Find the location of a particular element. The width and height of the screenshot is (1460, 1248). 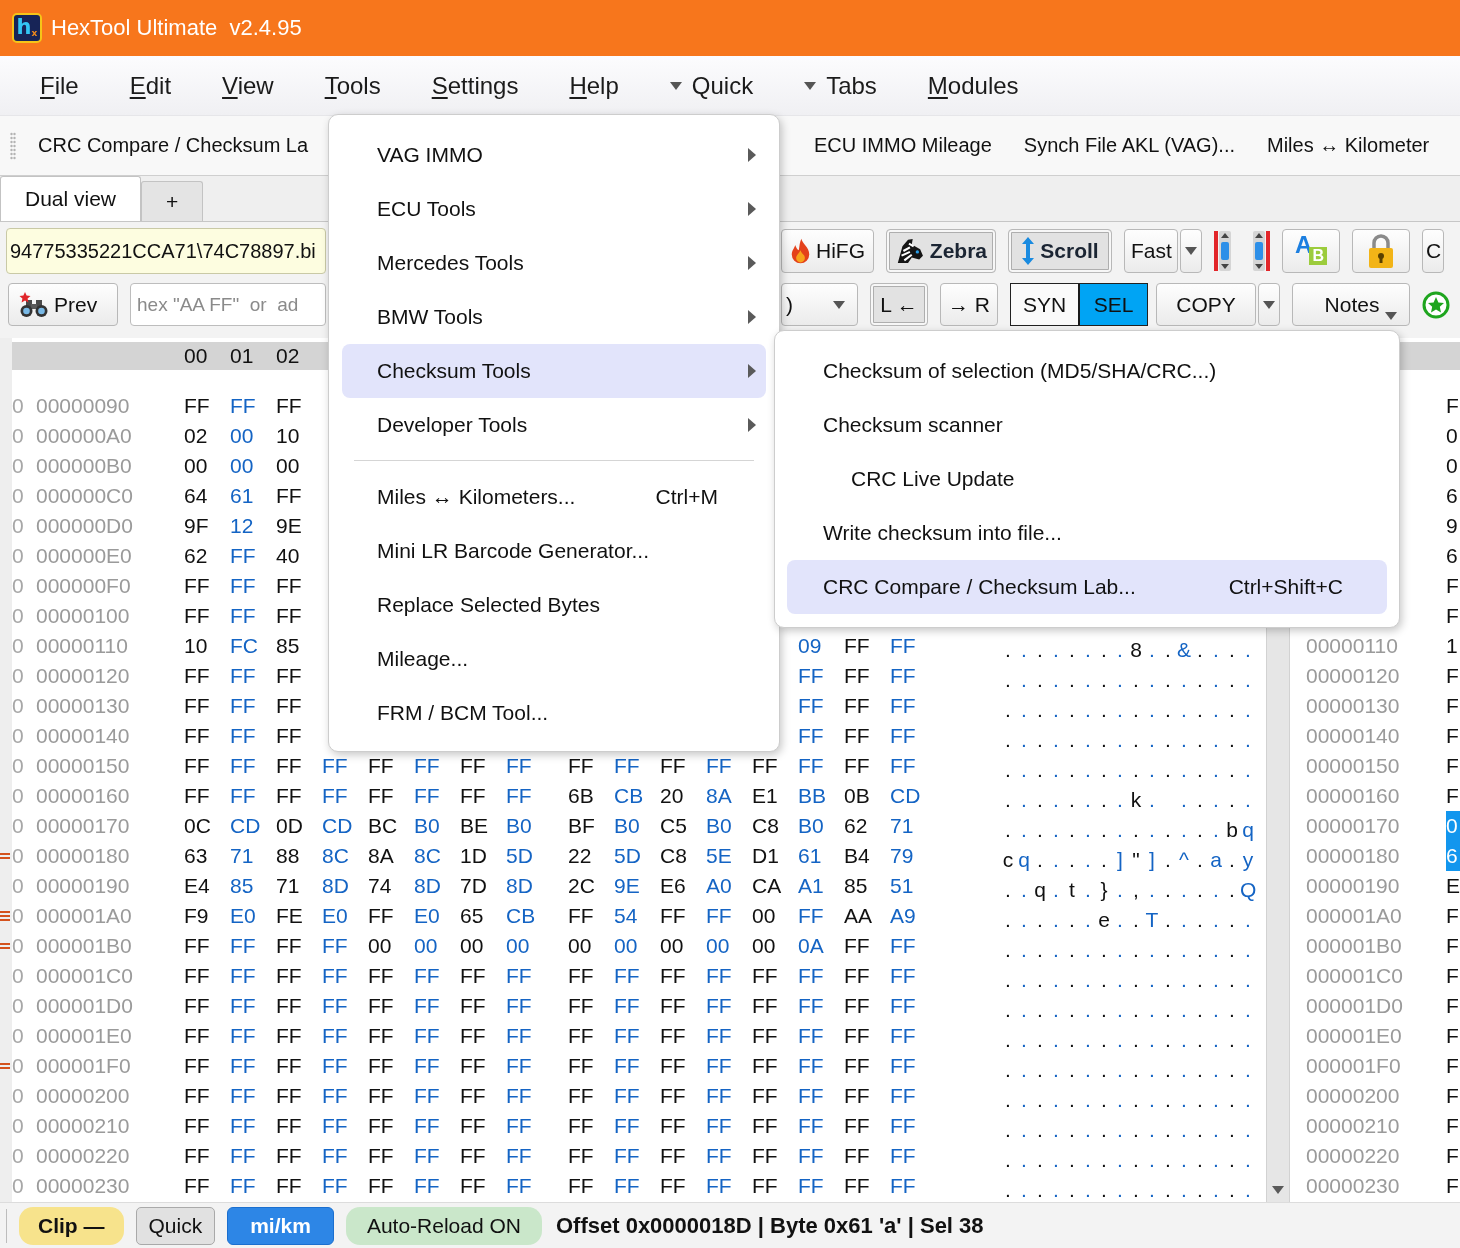

quick-access-item: CRC Compare / Checksum La is located at coordinates (173, 145).